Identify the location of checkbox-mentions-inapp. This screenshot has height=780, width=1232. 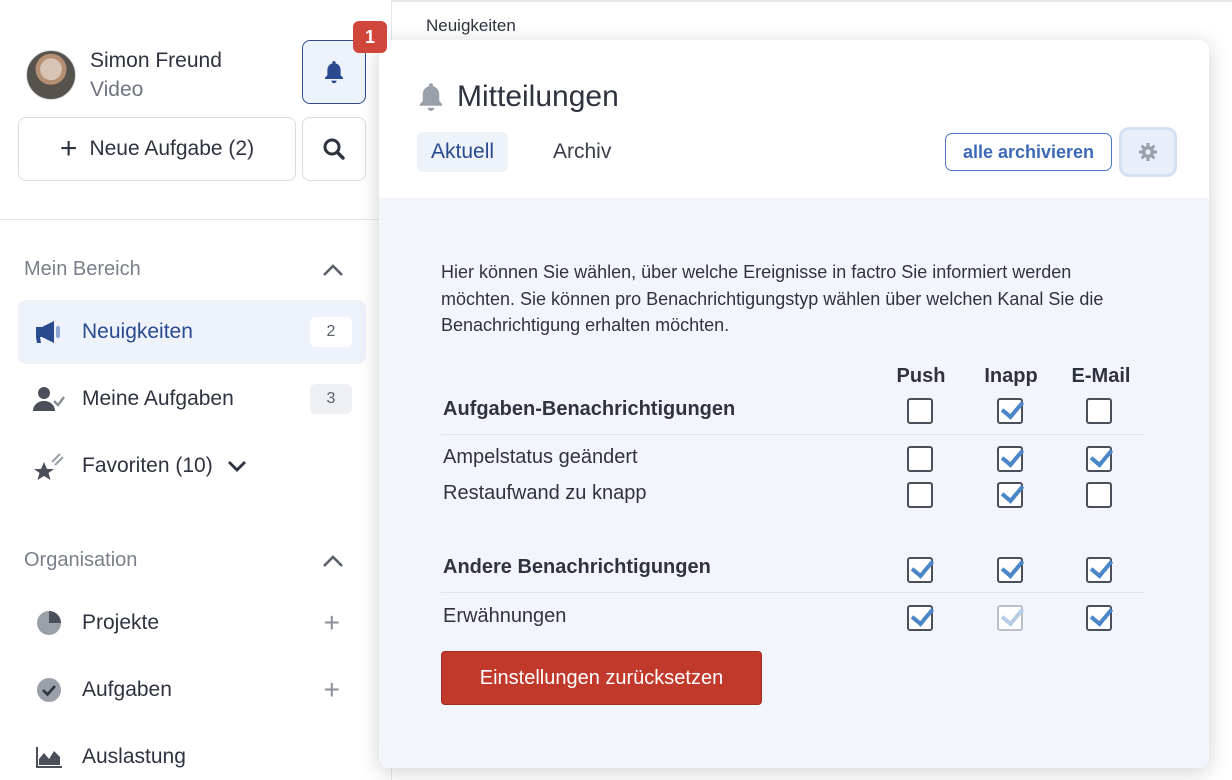
(1010, 618).